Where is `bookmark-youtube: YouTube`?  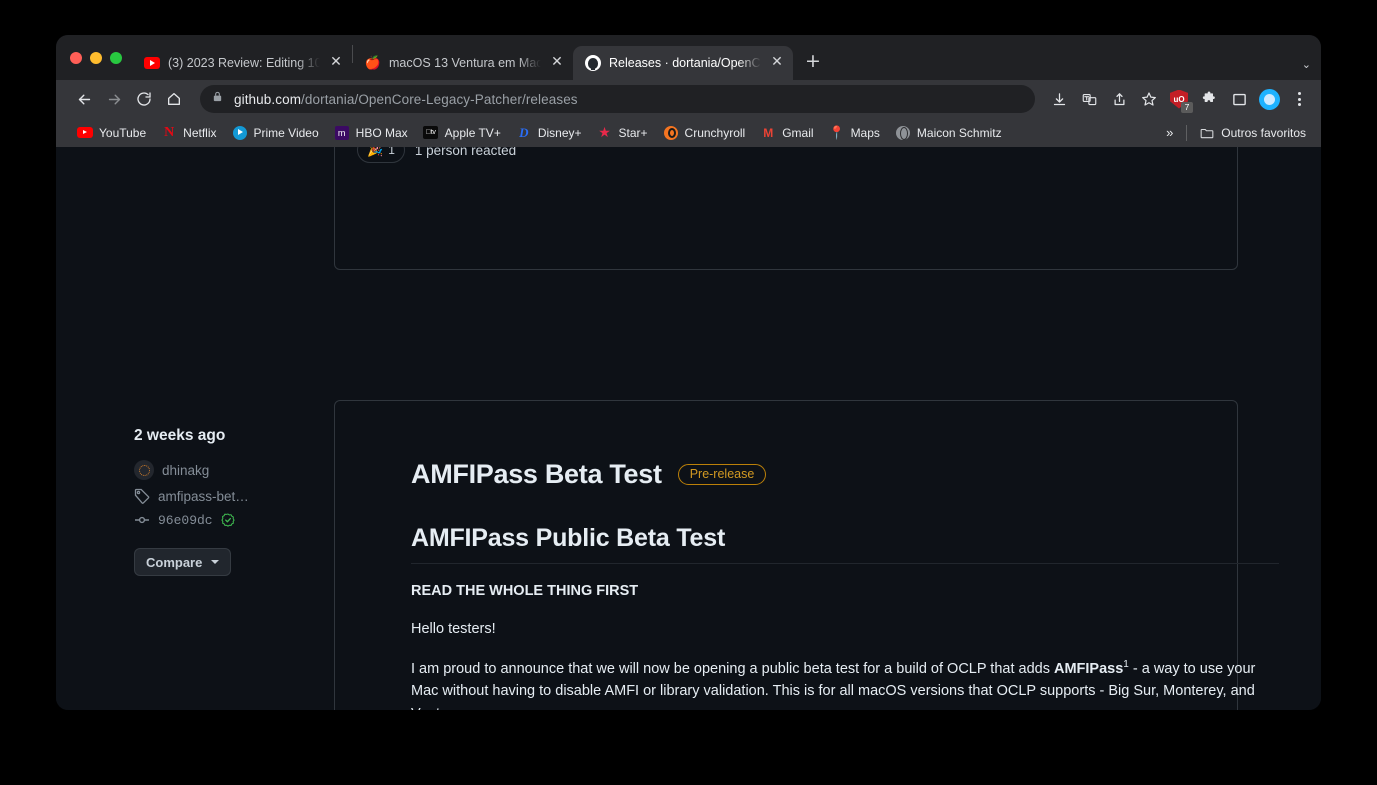 bookmark-youtube: YouTube is located at coordinates (111, 133).